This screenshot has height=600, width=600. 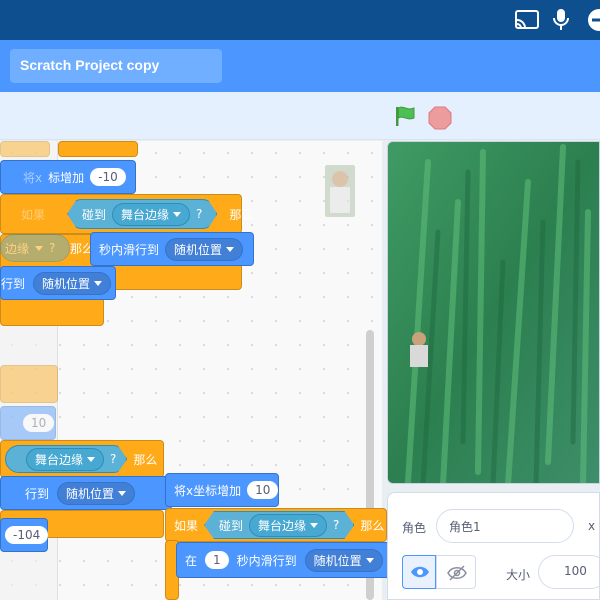 I want to click on glide-target-dropdown-2: 随机位置, so click(x=96, y=493).